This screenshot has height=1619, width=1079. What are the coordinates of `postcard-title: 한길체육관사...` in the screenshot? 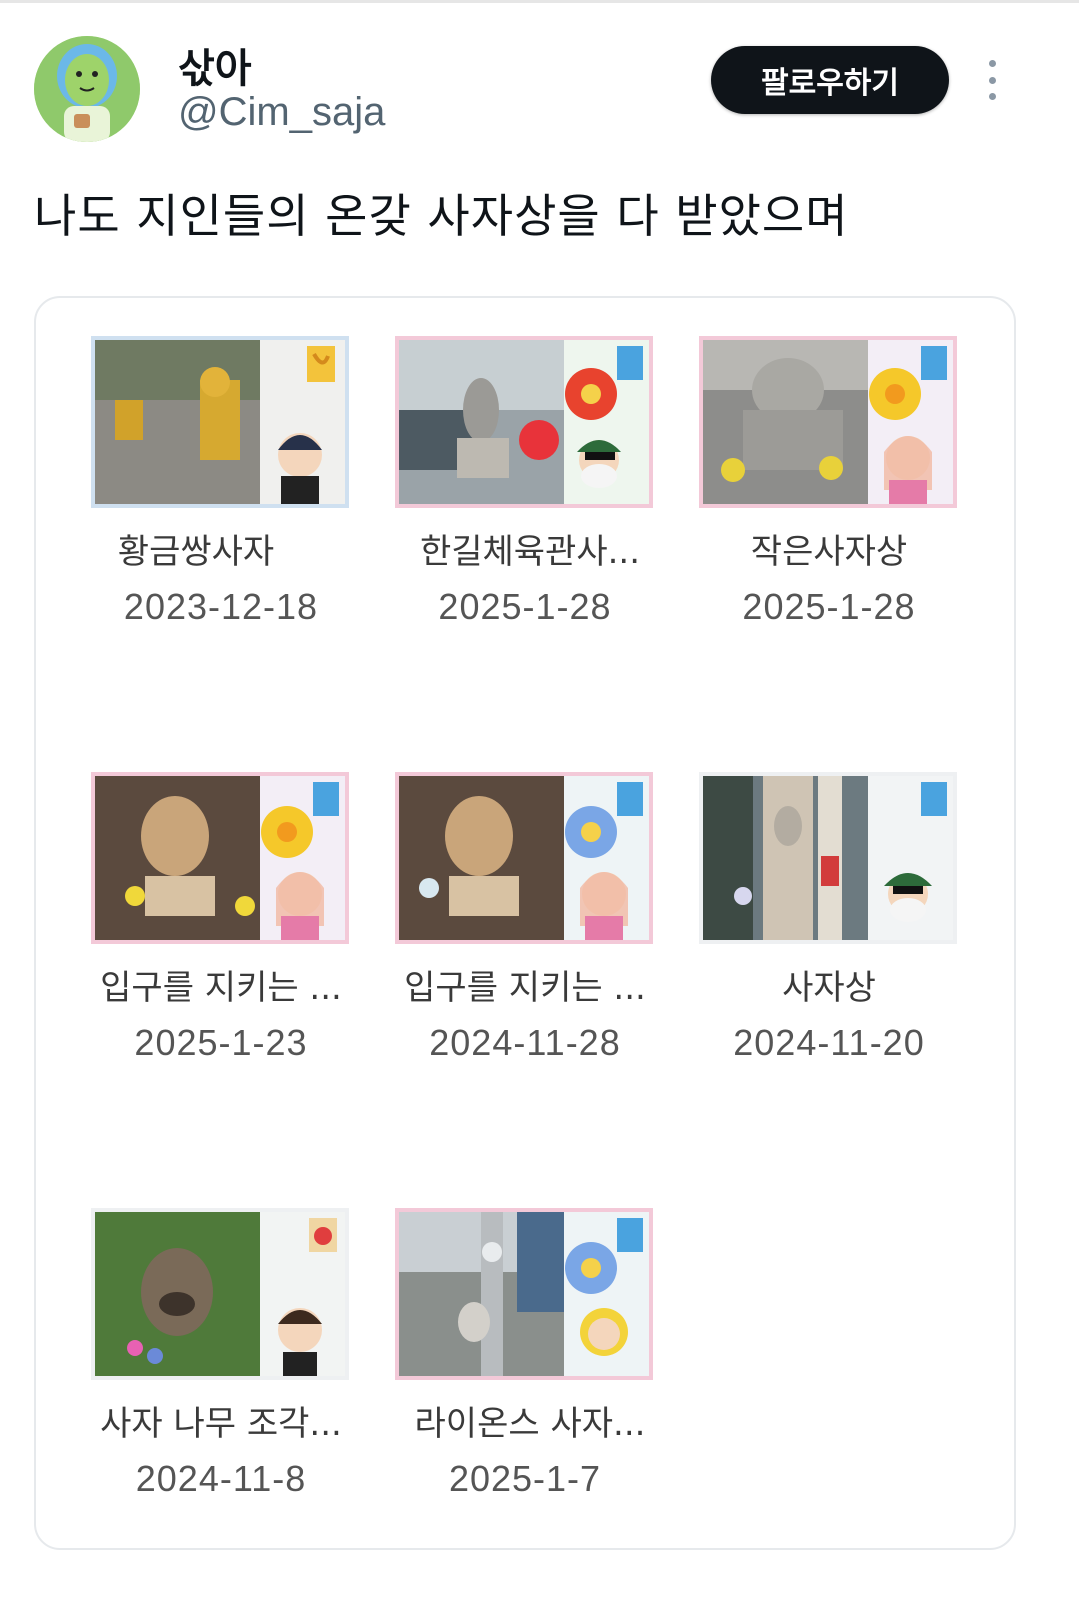 It's located at (530, 552).